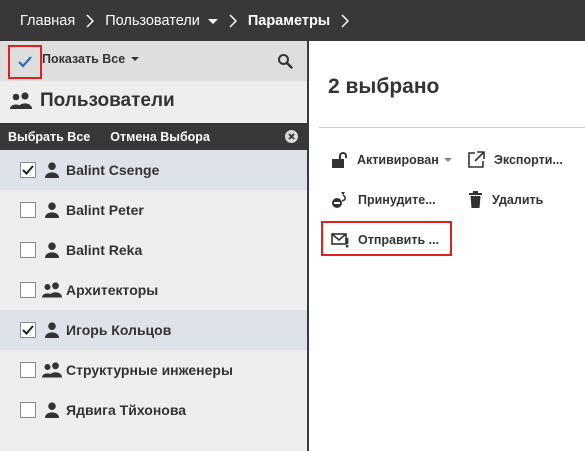 The height and width of the screenshot is (451, 585). What do you see at coordinates (340, 240) in the screenshot?
I see `send-message-icon` at bounding box center [340, 240].